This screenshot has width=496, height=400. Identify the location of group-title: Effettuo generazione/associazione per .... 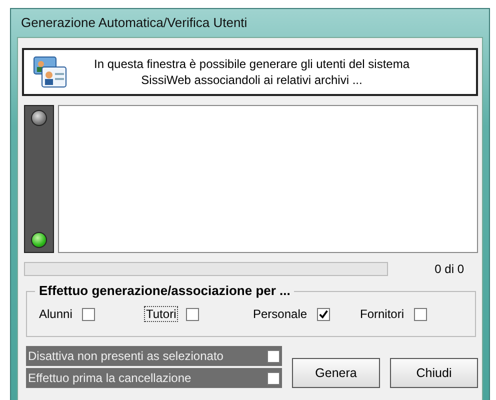
(164, 290).